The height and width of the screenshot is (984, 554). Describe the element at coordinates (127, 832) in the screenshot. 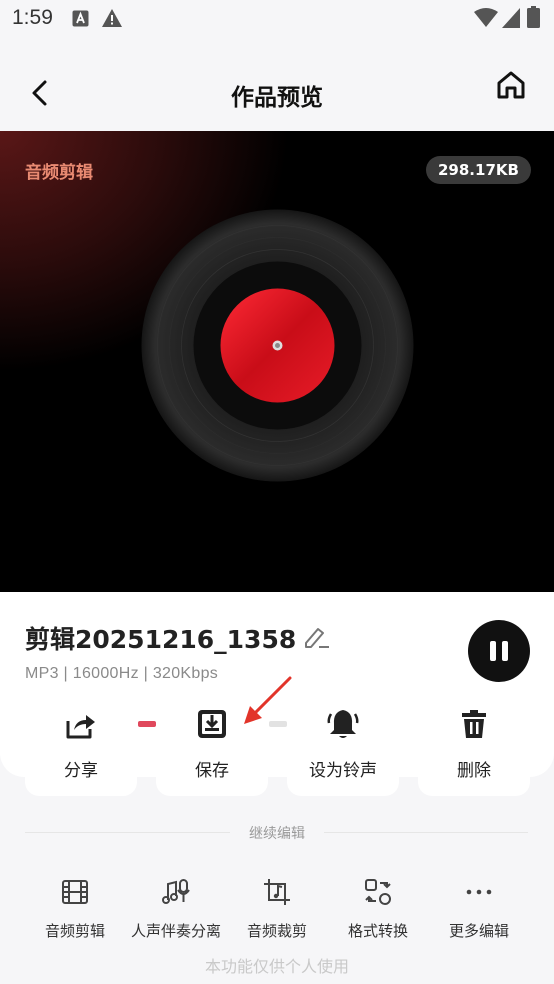

I see `section-divider-left` at that location.